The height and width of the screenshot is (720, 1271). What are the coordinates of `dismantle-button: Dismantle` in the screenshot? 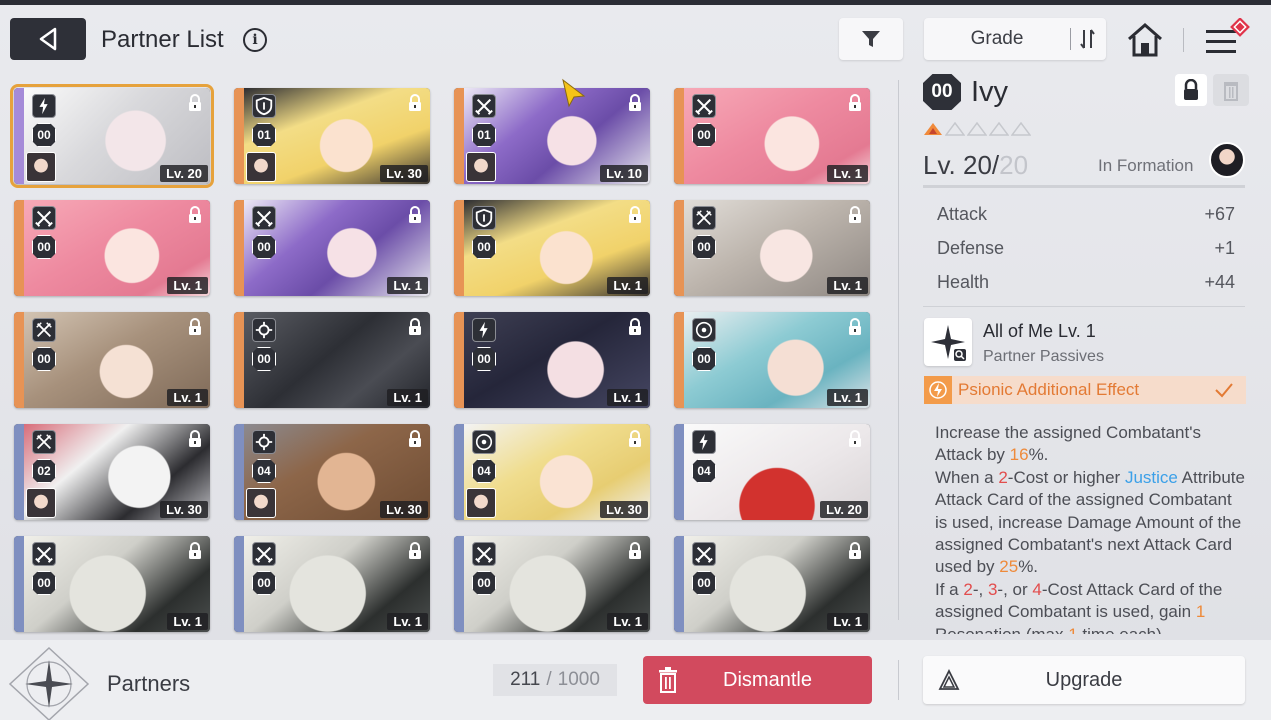 It's located at (757, 680).